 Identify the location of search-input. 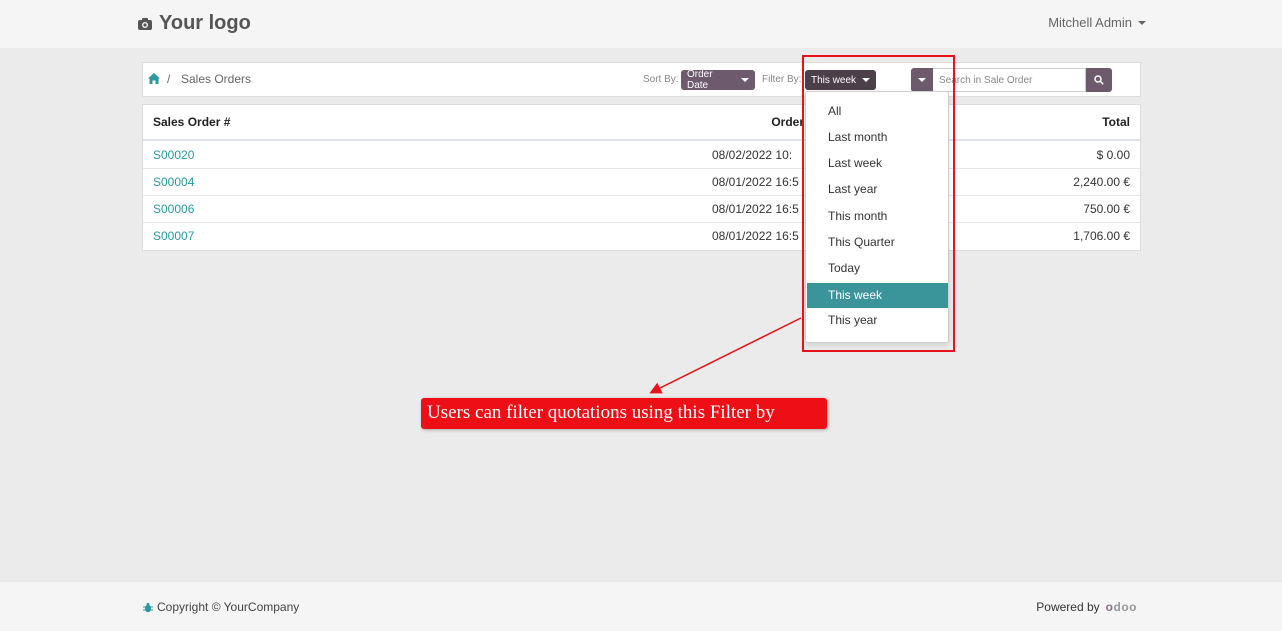
(1009, 80).